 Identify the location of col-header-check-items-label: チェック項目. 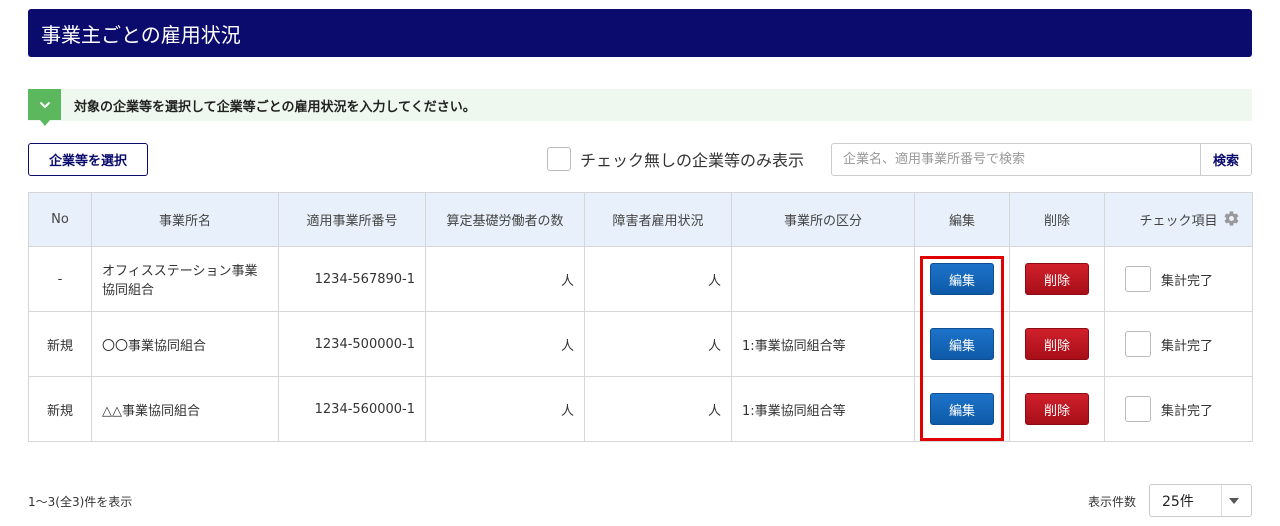
(1178, 221).